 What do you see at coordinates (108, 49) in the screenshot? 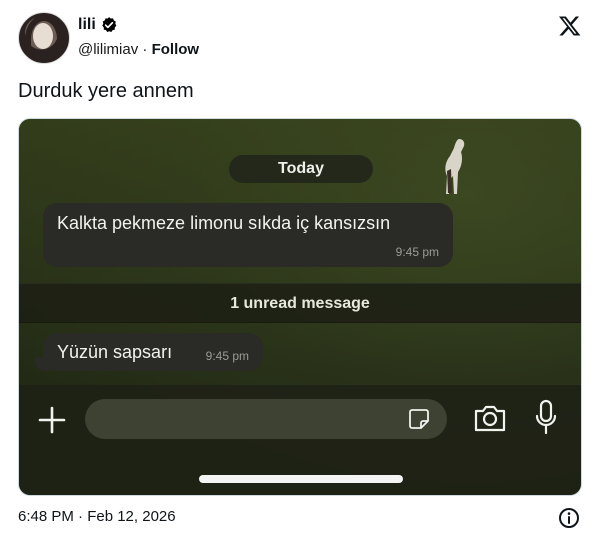
I see `handle: @lilimiav` at bounding box center [108, 49].